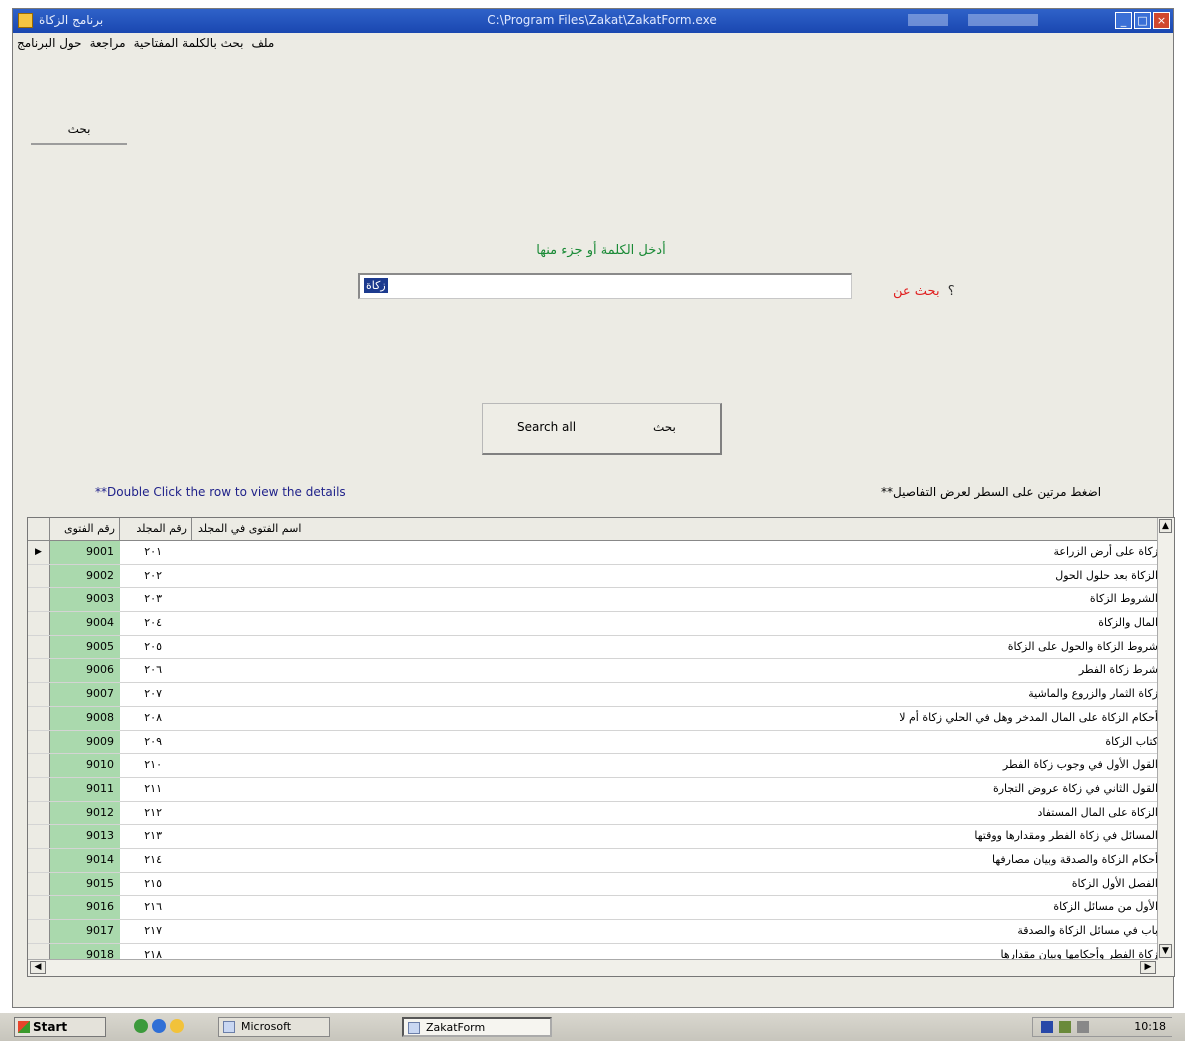  Describe the element at coordinates (456, 1027) in the screenshot. I see `task-label: ZakatForm` at that location.